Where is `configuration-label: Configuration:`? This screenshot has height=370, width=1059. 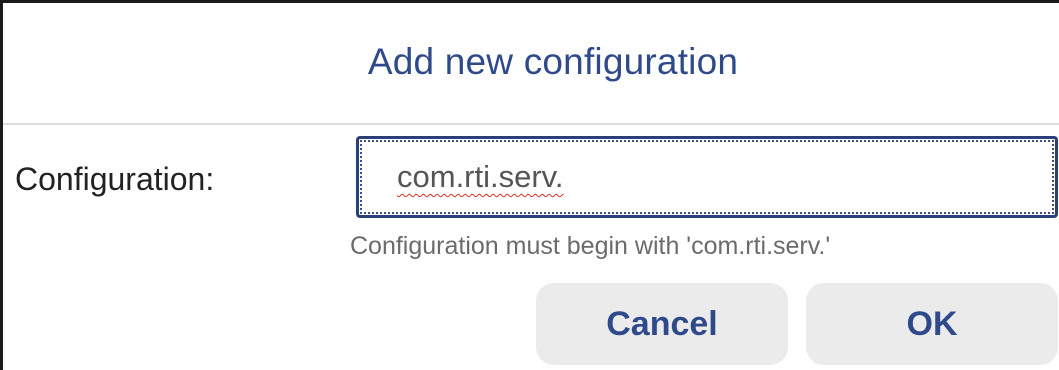
configuration-label: Configuration: is located at coordinates (115, 179).